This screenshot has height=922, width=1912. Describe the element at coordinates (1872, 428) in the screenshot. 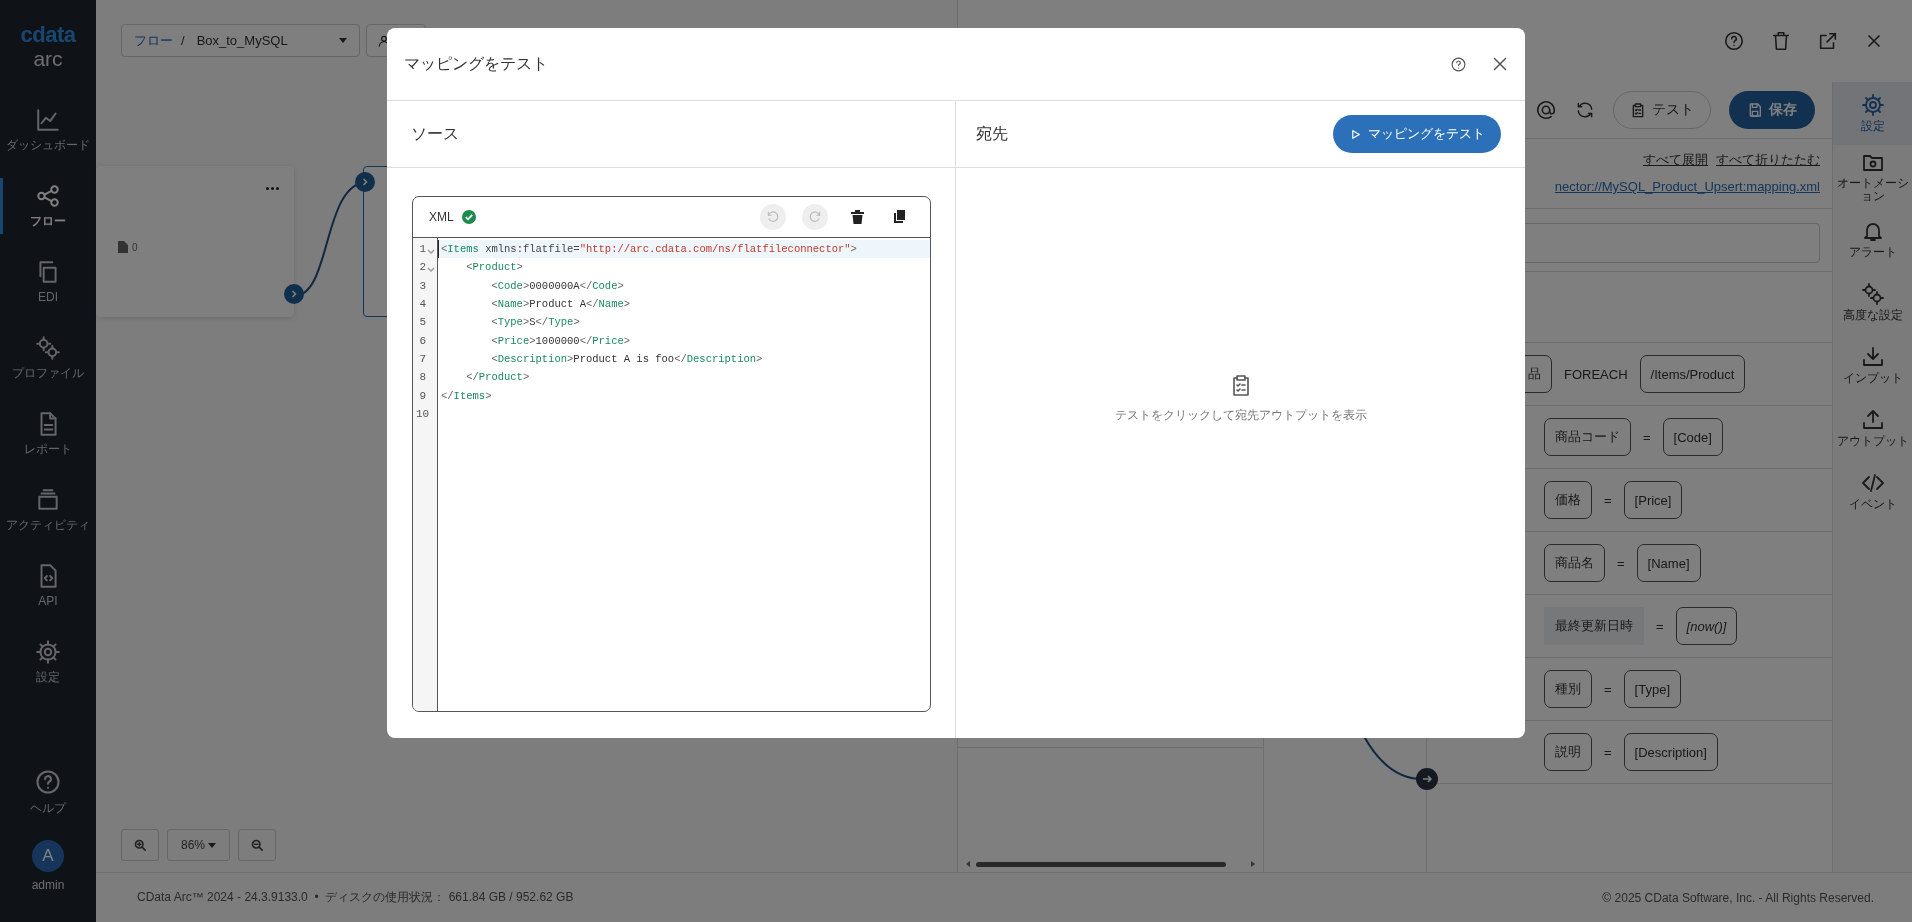

I see `side-tab: アウトプット` at that location.